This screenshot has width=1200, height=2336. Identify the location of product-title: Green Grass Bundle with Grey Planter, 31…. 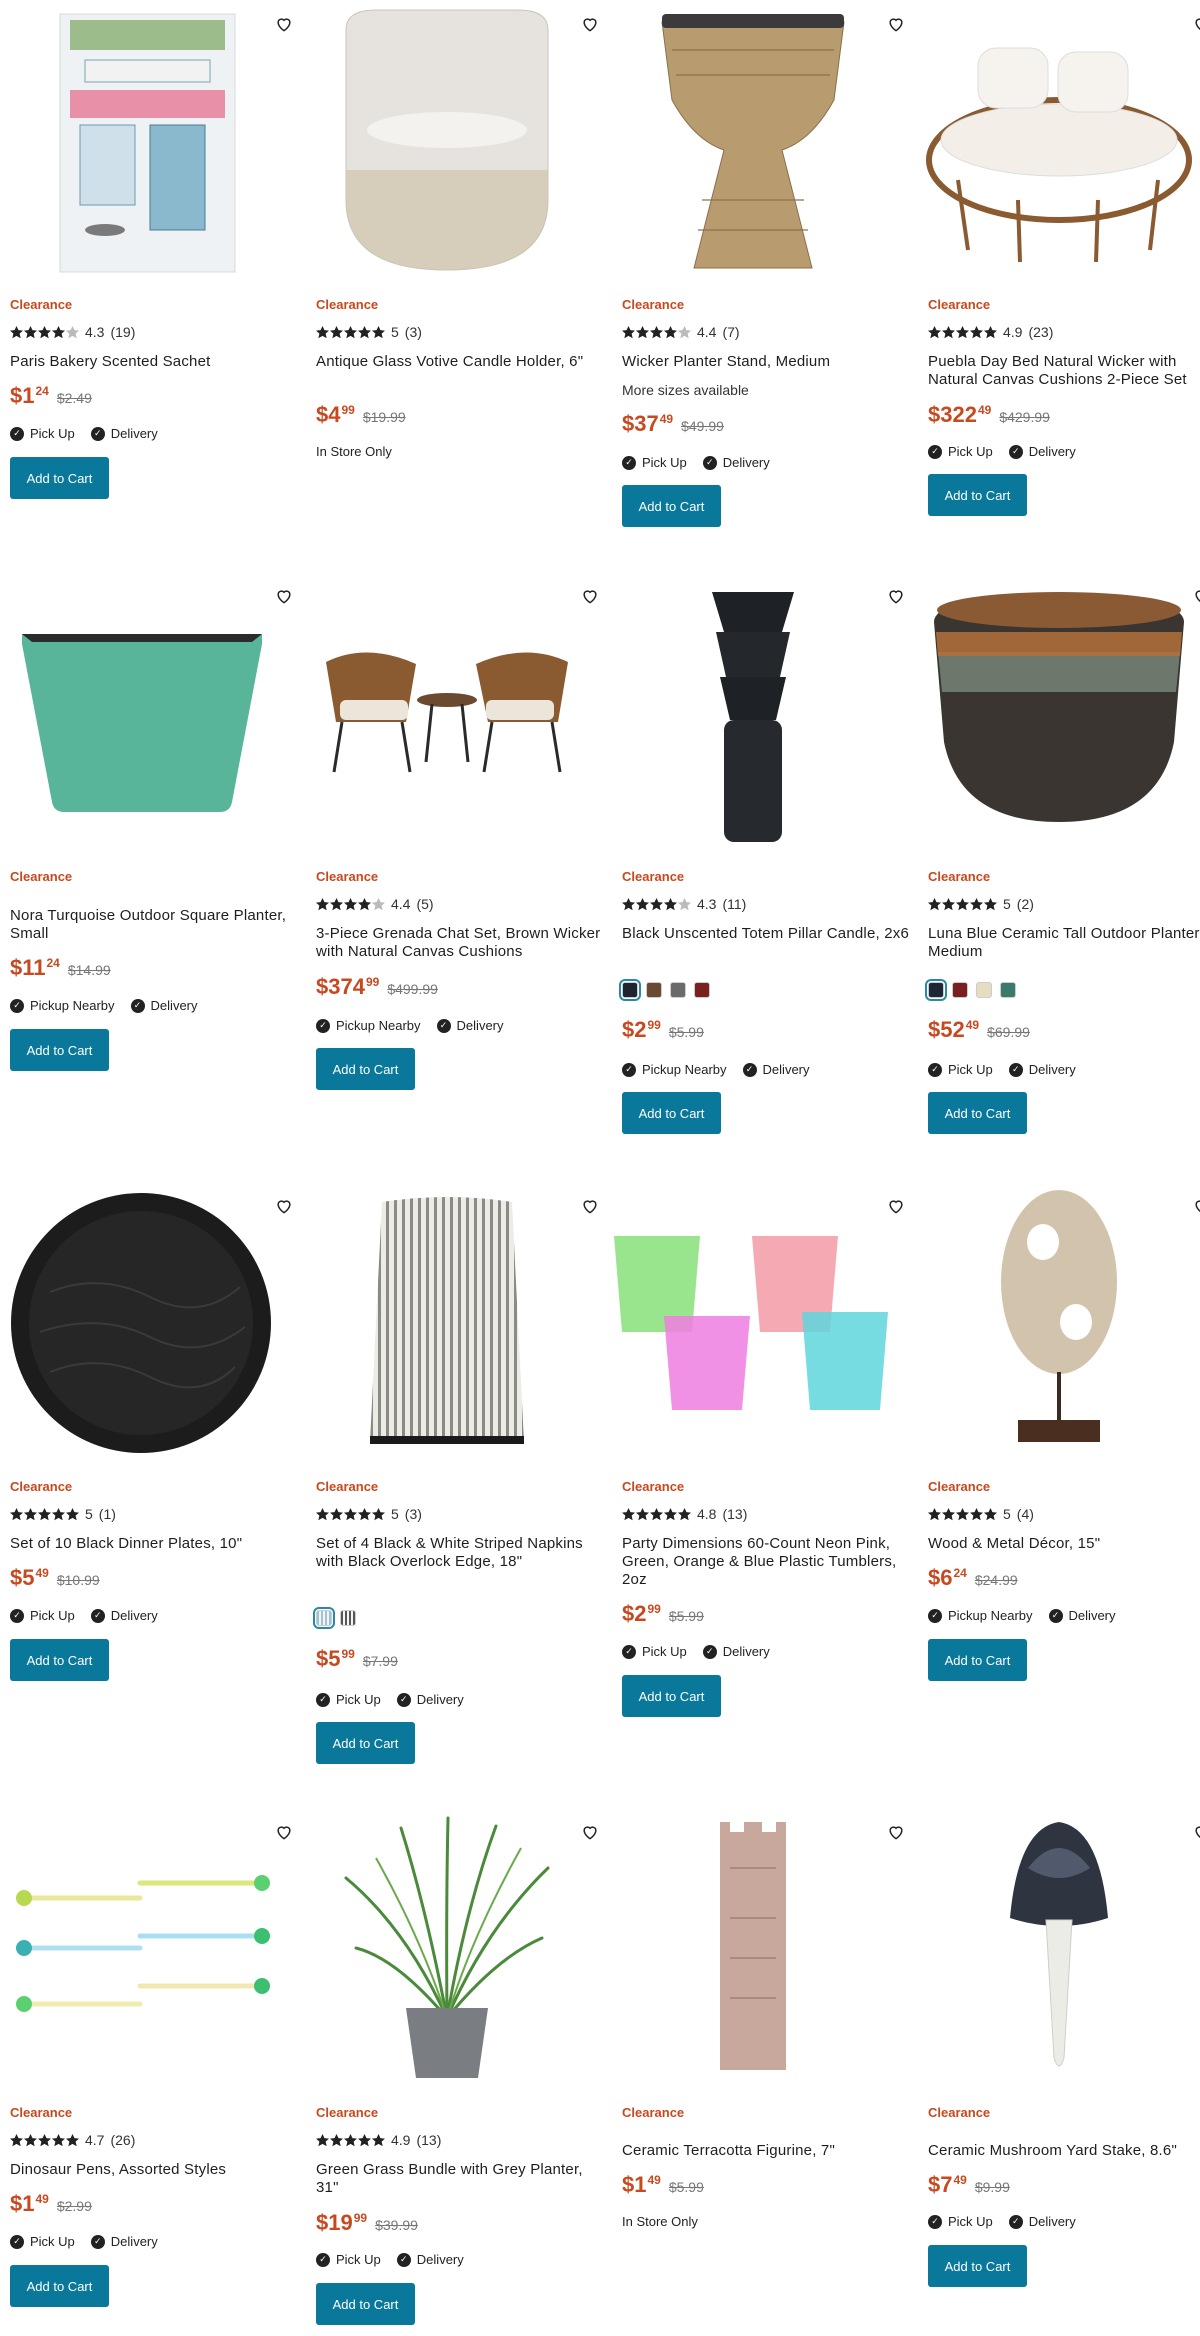
(461, 2179).